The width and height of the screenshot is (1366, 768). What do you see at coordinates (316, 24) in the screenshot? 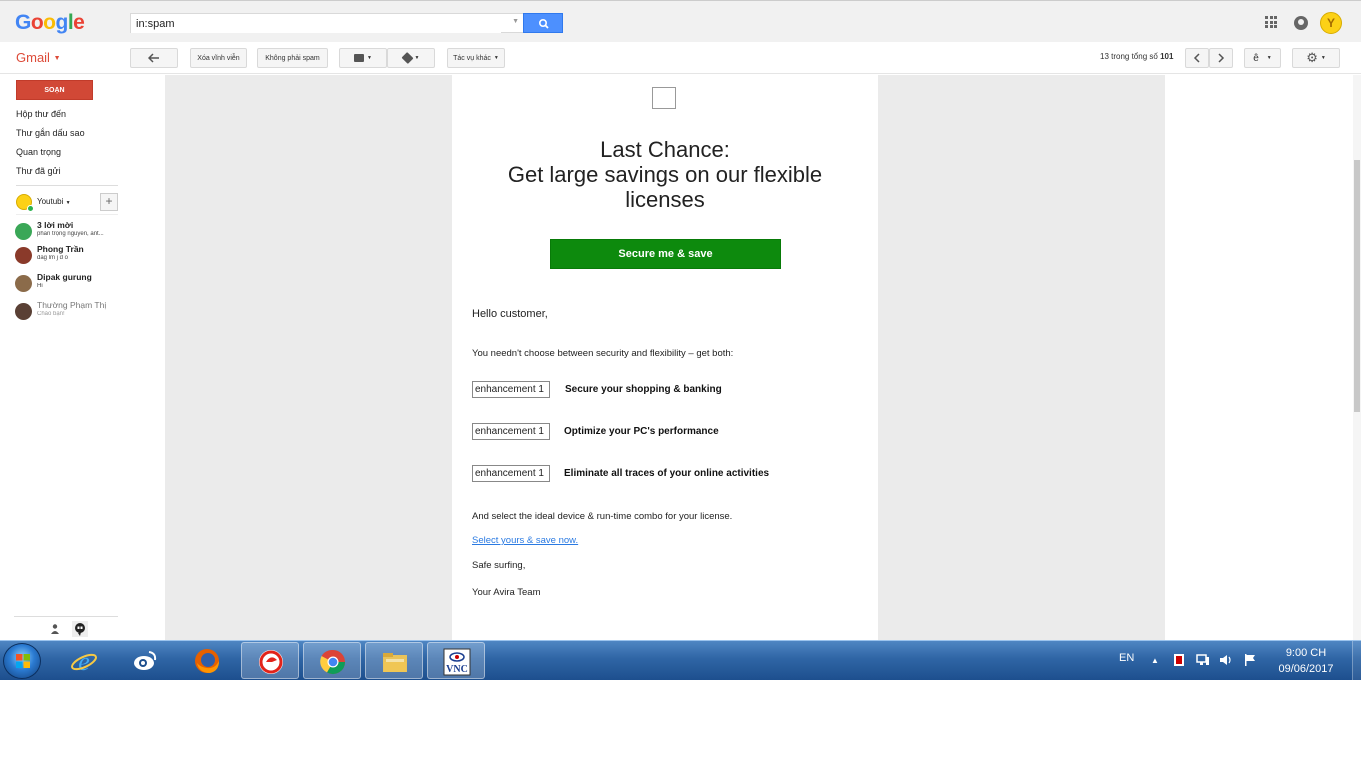
I see `search-input` at bounding box center [316, 24].